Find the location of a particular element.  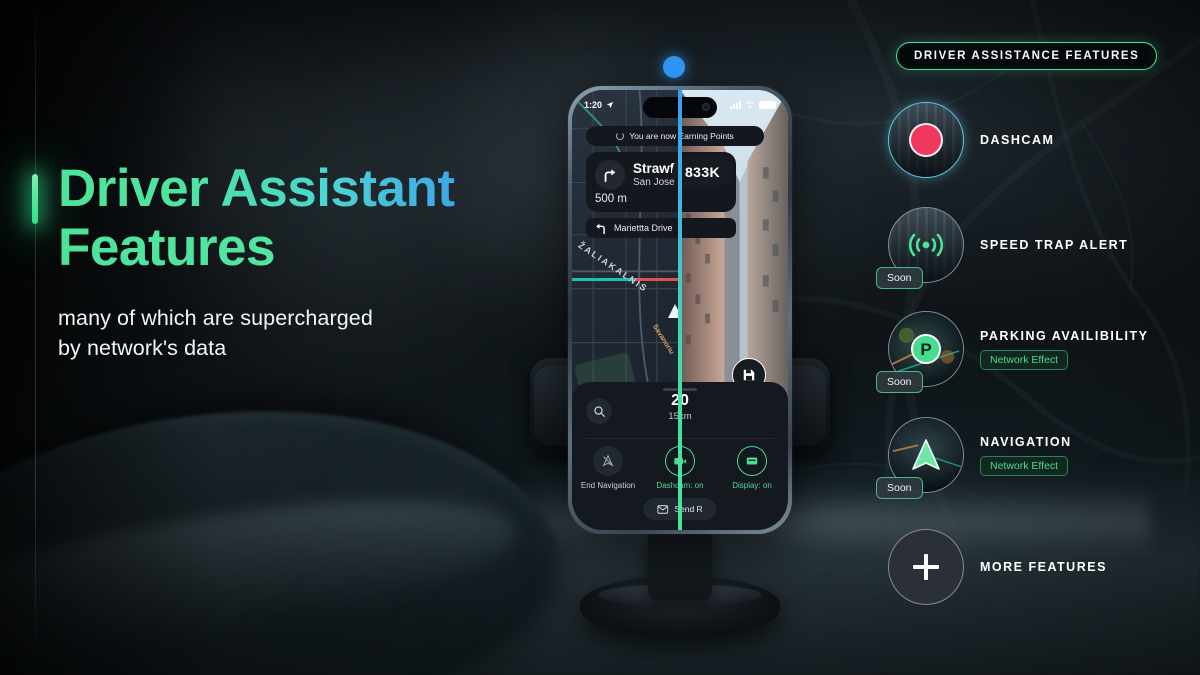

panel-title-badge: DRIVER ASSISTANCE FEATURES is located at coordinates (1027, 56).